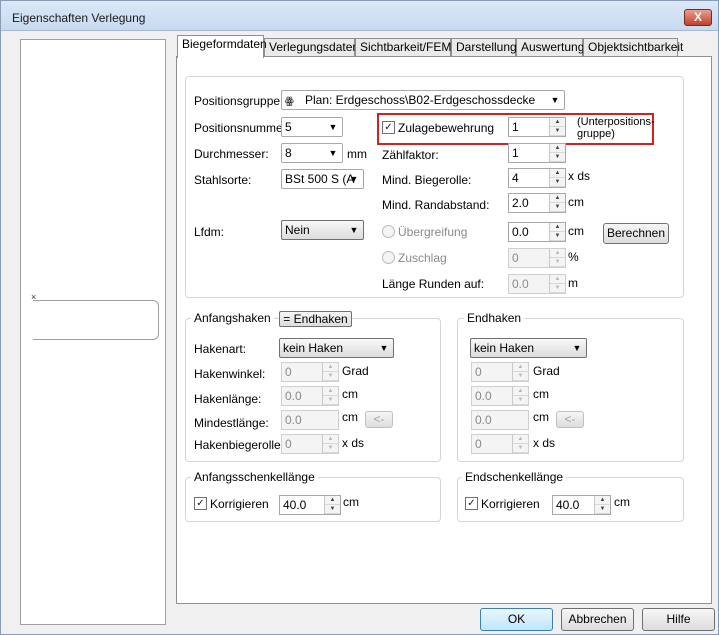 The width and height of the screenshot is (719, 635). I want to click on a-hakenart-label: Hakenart:, so click(220, 349).